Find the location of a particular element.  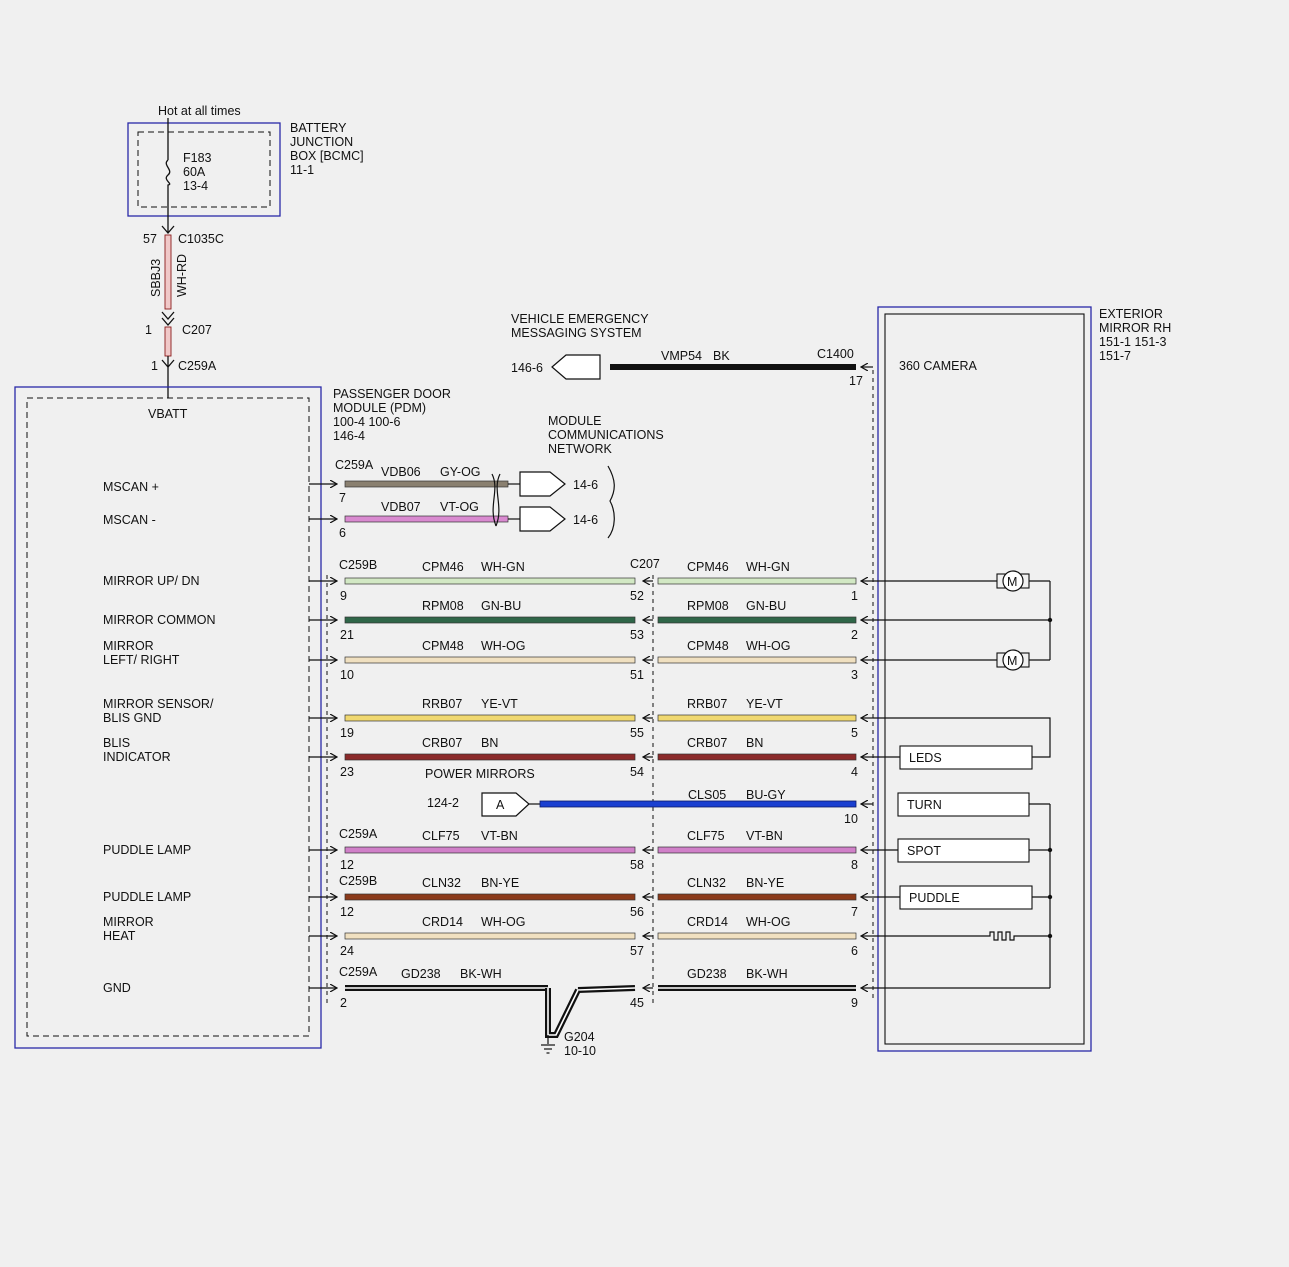

puddle-label: PUDDLE is located at coordinates (934, 898).